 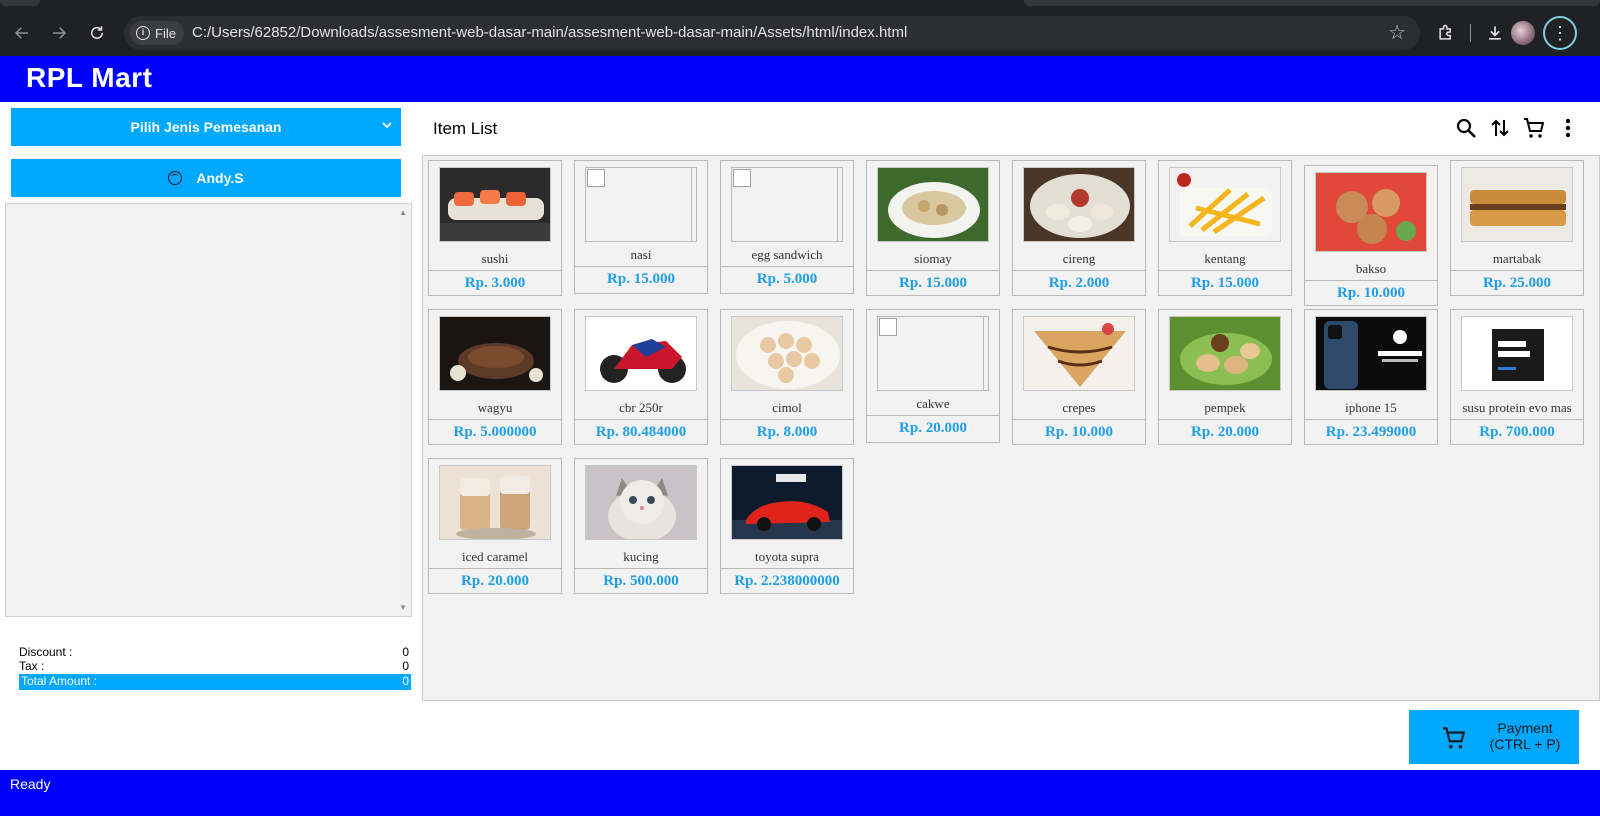 I want to click on product-card: siomay Rp. 15.000, so click(x=933, y=228).